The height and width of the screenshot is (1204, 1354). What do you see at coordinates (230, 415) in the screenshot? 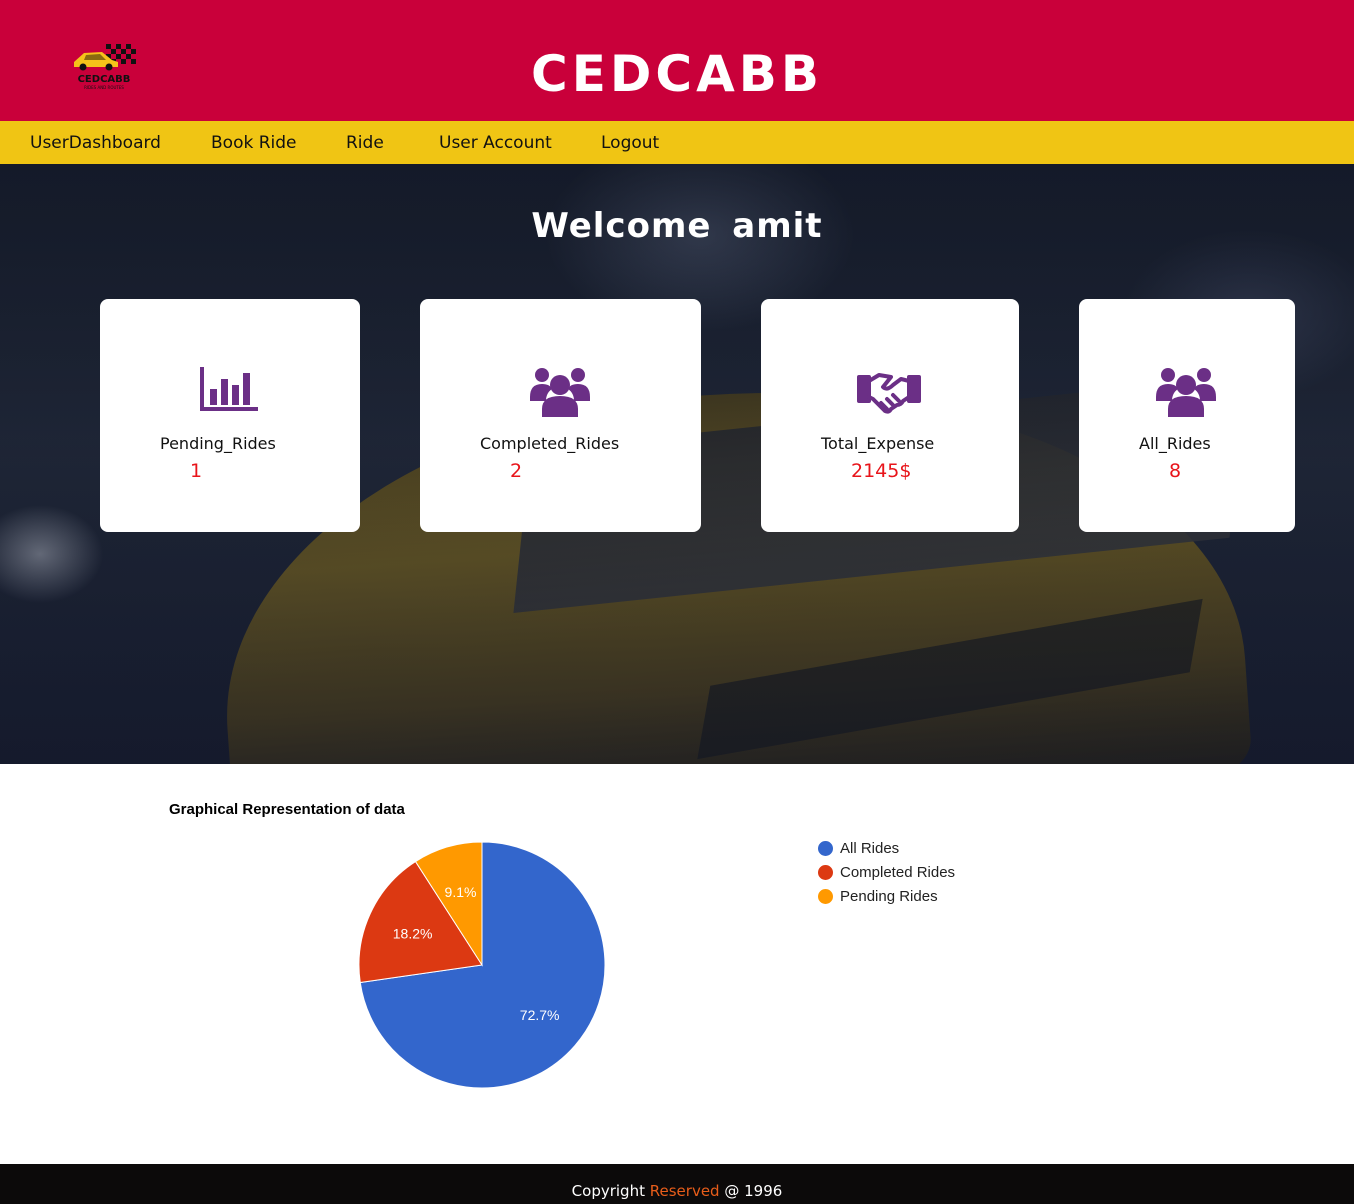
I see `stat-card-pending-rides: Pending_Rides 1` at bounding box center [230, 415].